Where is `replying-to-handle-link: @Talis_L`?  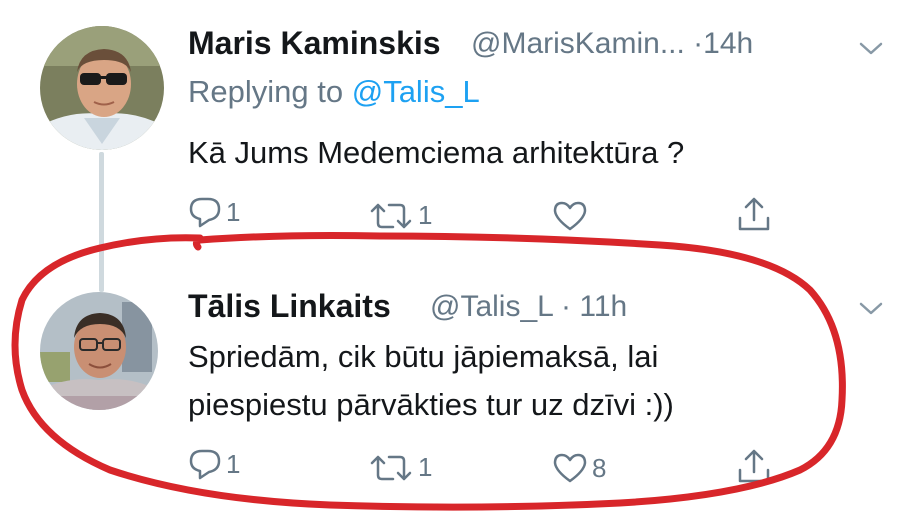 replying-to-handle-link: @Talis_L is located at coordinates (416, 91).